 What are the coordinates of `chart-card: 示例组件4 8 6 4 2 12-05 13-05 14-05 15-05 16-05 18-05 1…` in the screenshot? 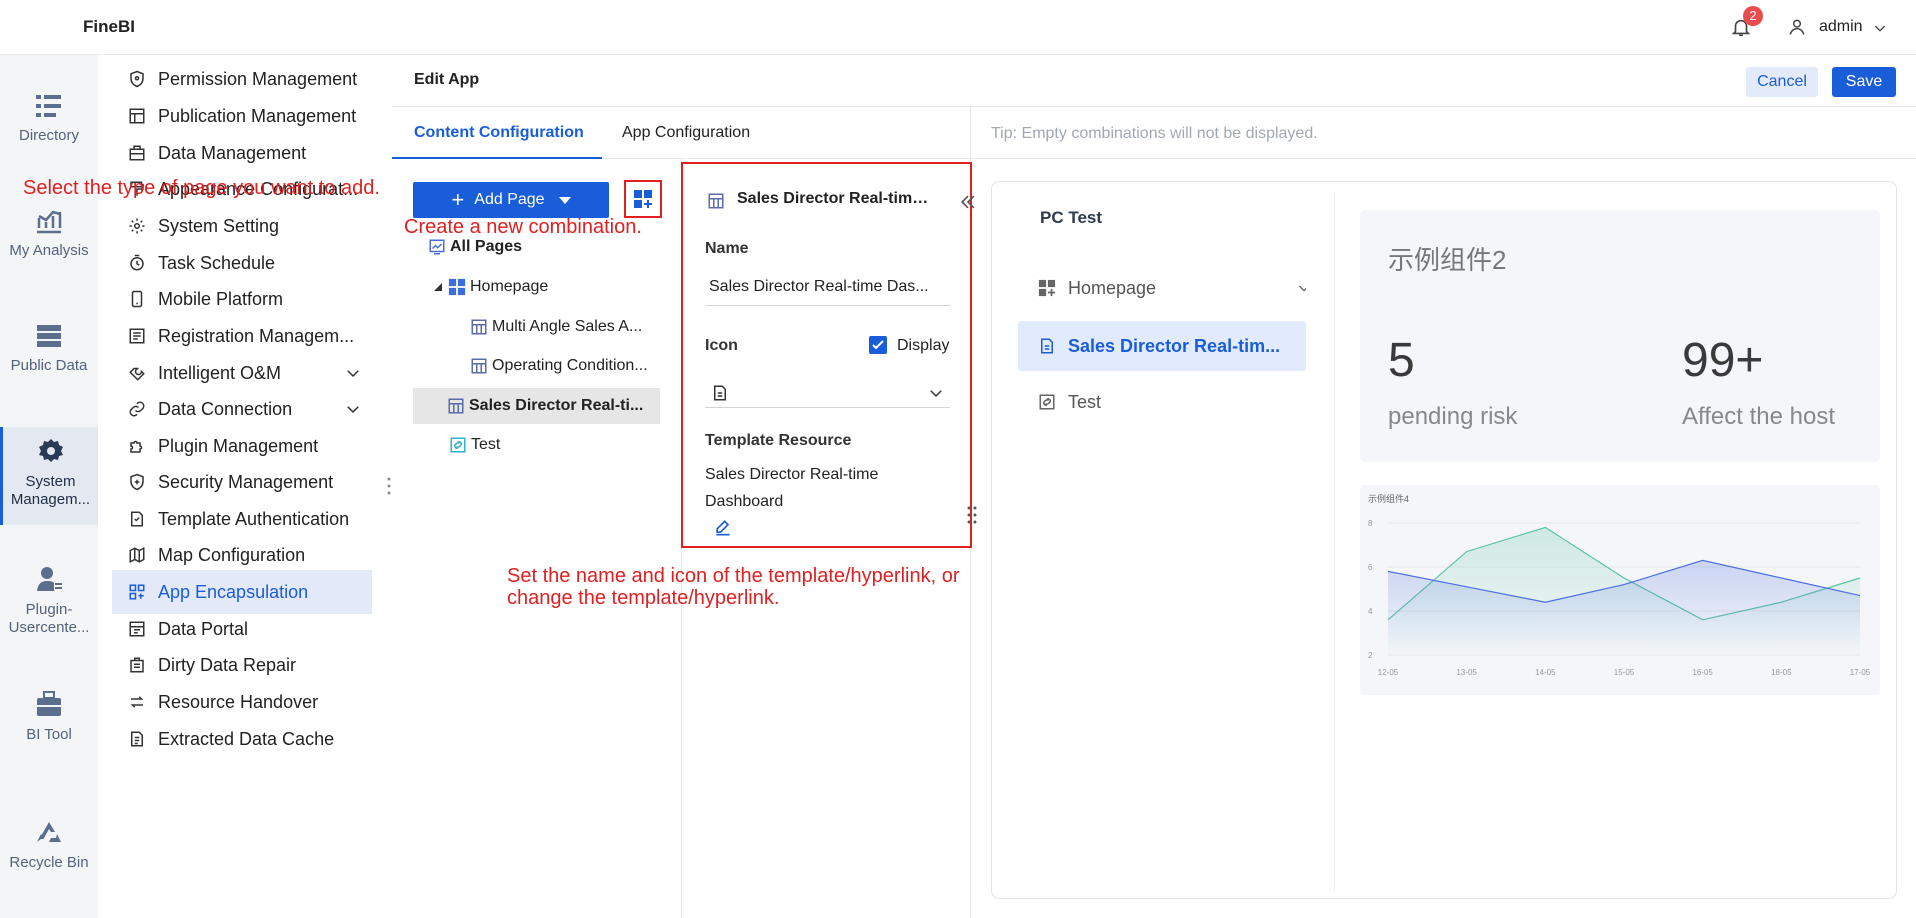 It's located at (1620, 590).